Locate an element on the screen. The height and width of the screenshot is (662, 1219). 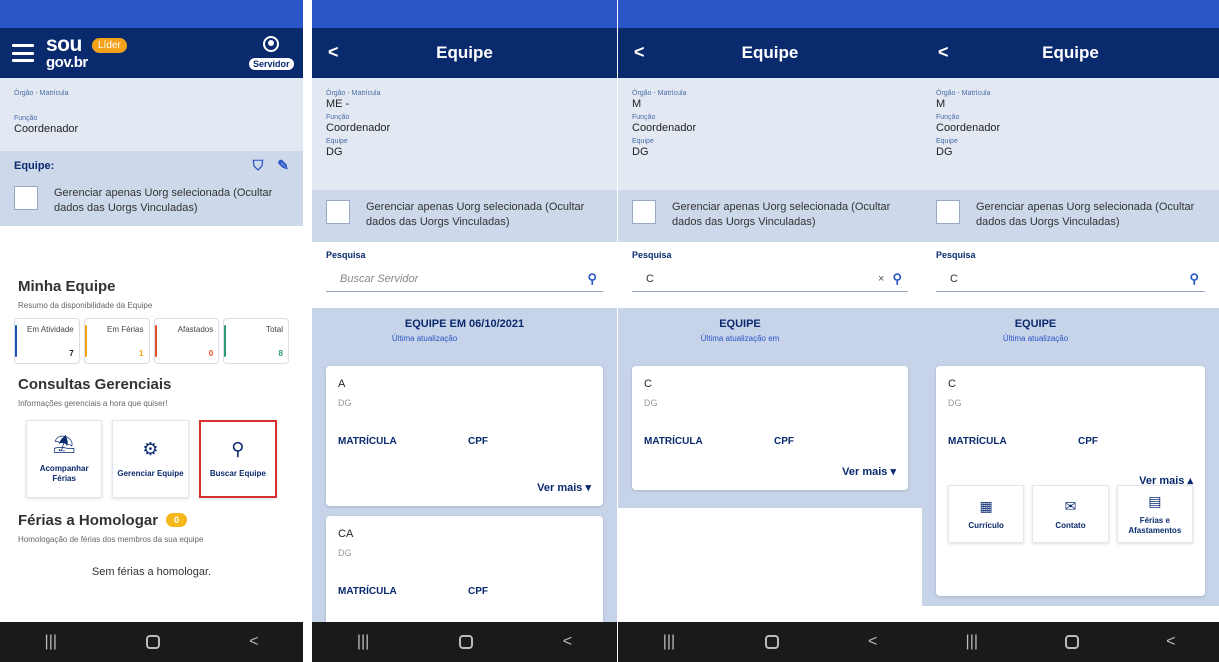
acompanhar-ferias-button: ⛱ Acompanhar Férias is located at coordinates (64, 458).